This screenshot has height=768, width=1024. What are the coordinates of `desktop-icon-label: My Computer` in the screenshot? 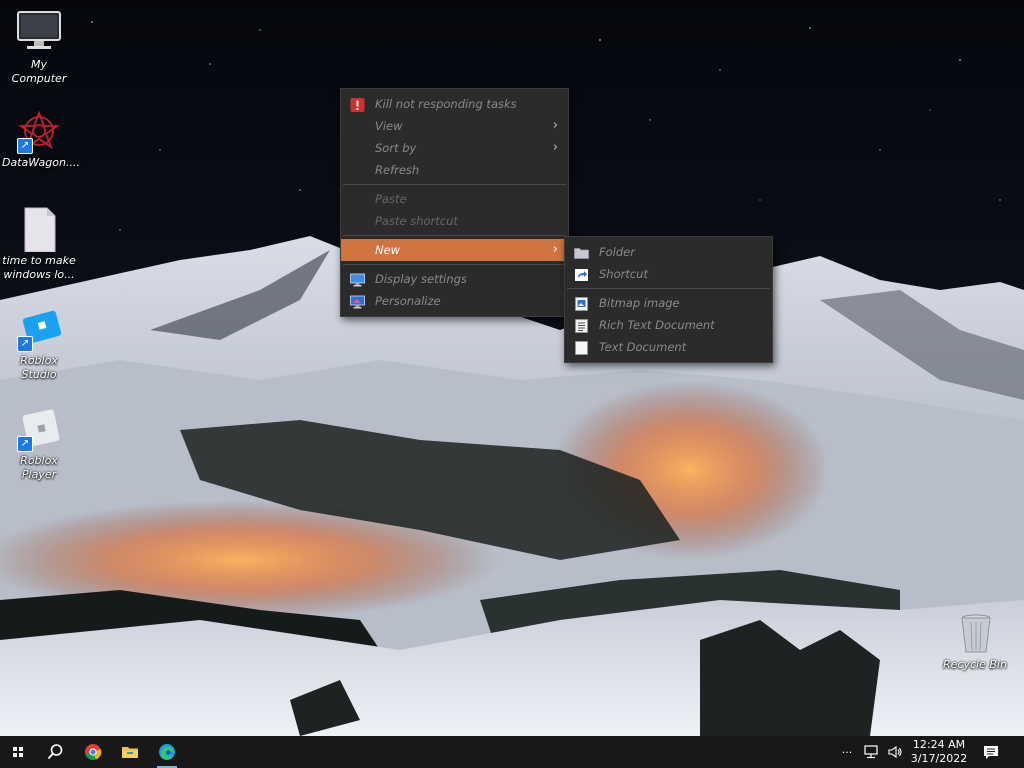 It's located at (39, 71).